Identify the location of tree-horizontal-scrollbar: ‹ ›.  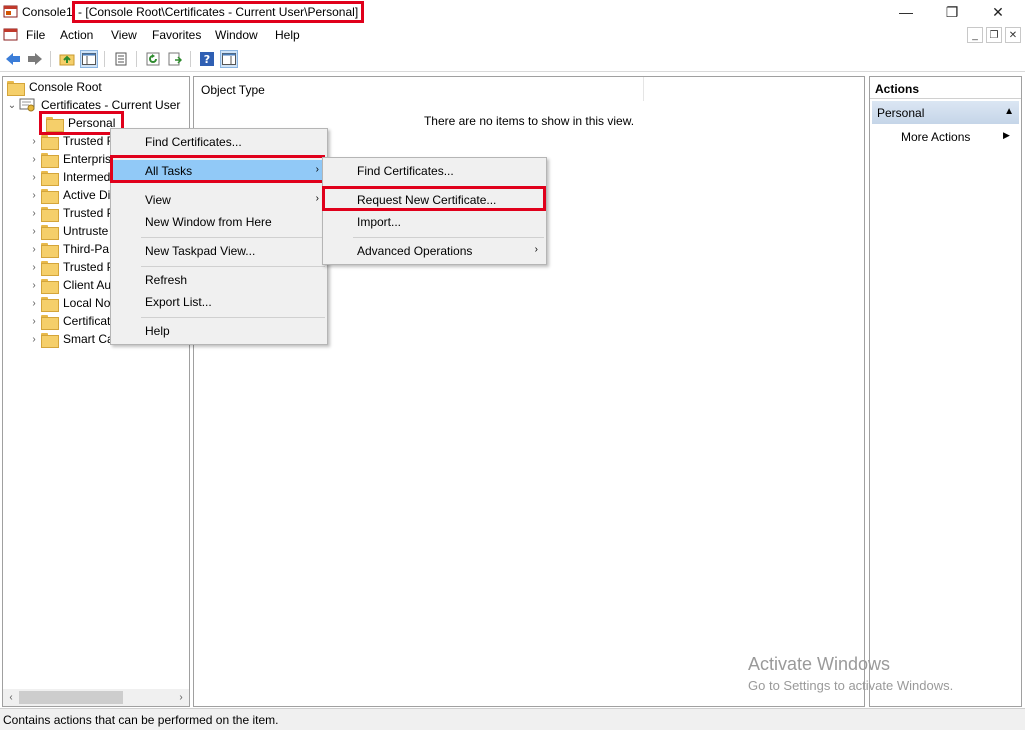
(96, 697).